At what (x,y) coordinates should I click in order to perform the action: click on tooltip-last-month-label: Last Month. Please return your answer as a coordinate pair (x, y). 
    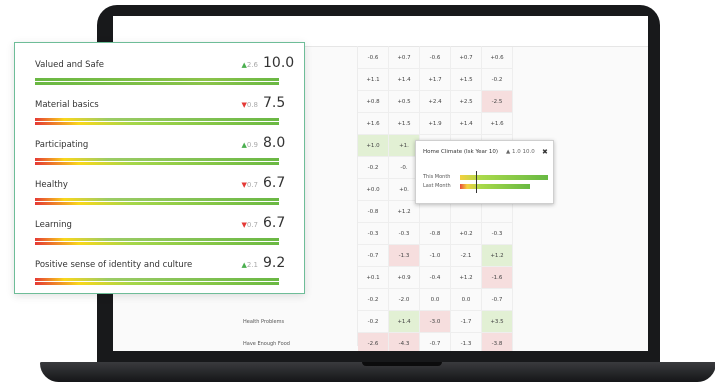
    Looking at the image, I should click on (437, 186).